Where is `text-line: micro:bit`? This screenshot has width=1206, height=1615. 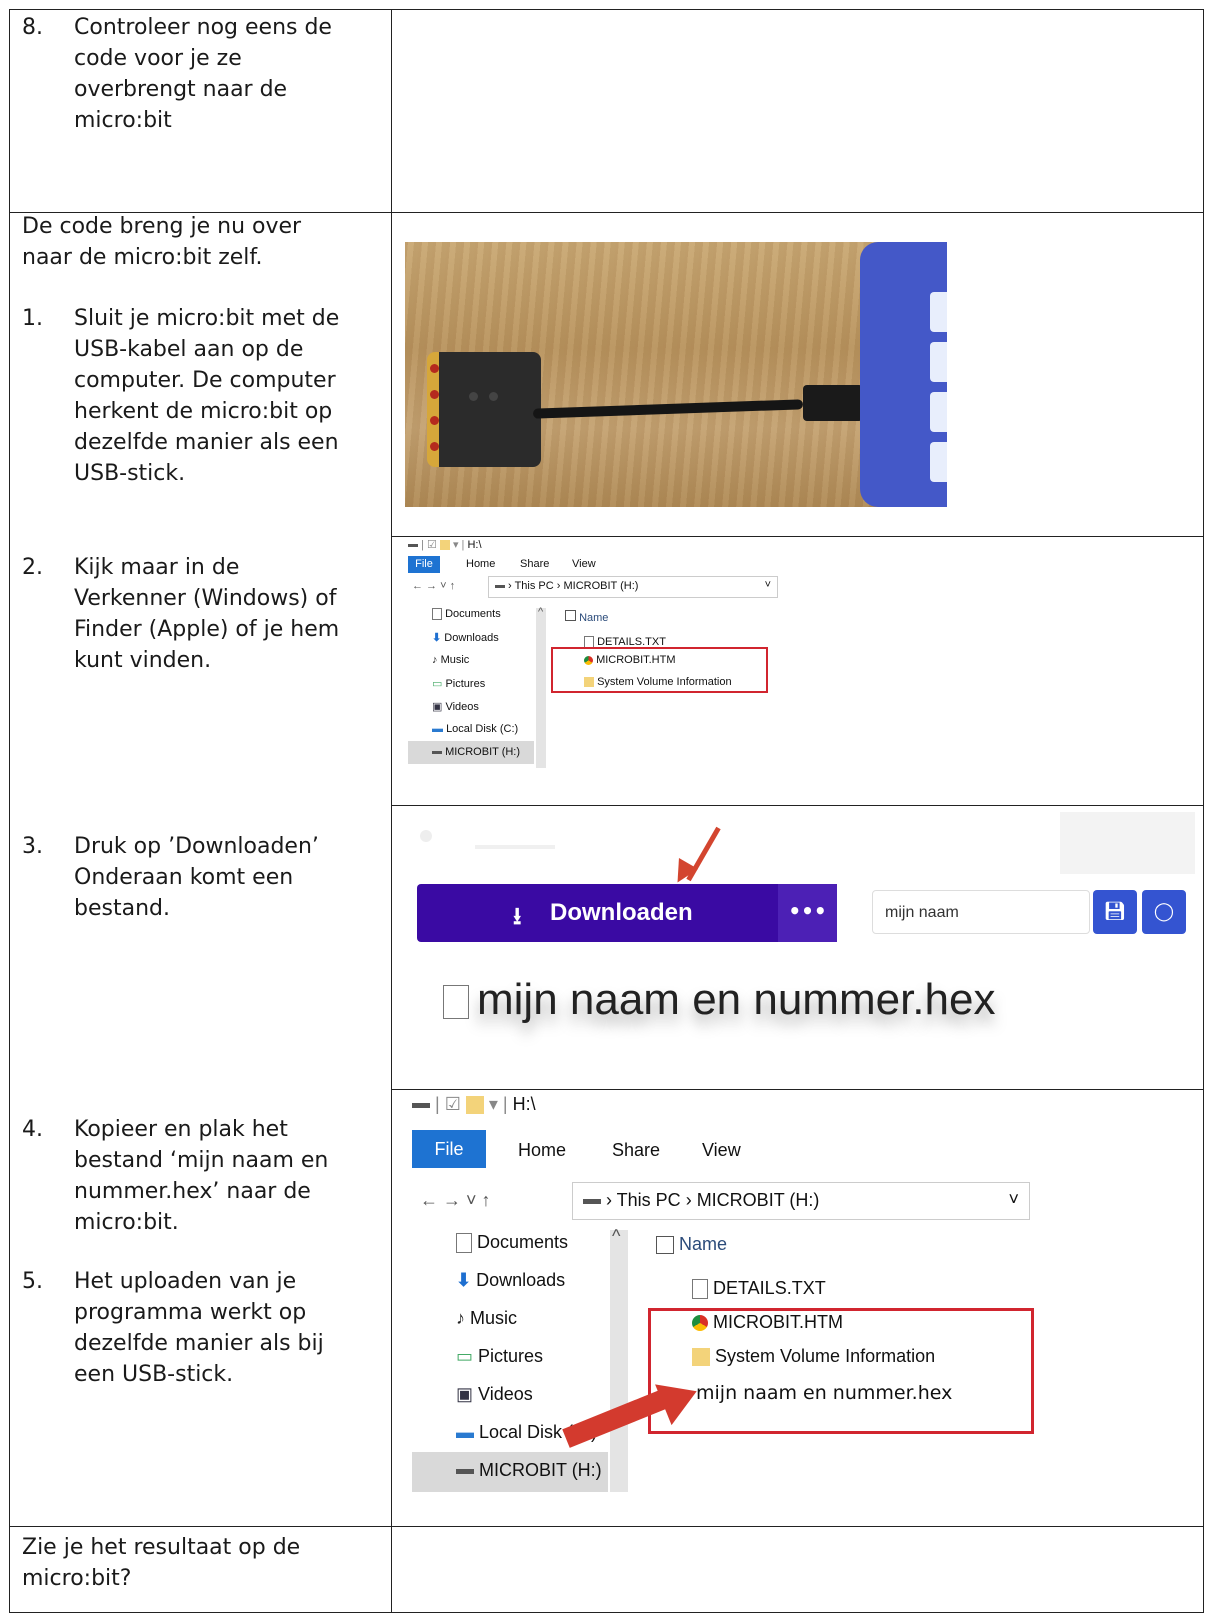
text-line: micro:bit is located at coordinates (123, 120).